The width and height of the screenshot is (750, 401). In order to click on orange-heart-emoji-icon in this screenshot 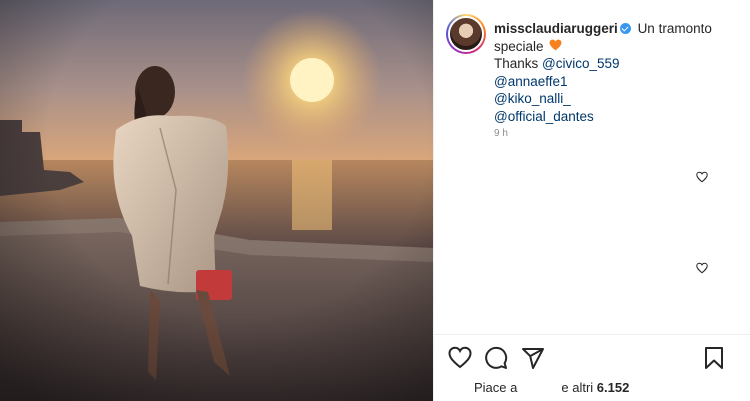, I will do `click(555, 47)`.